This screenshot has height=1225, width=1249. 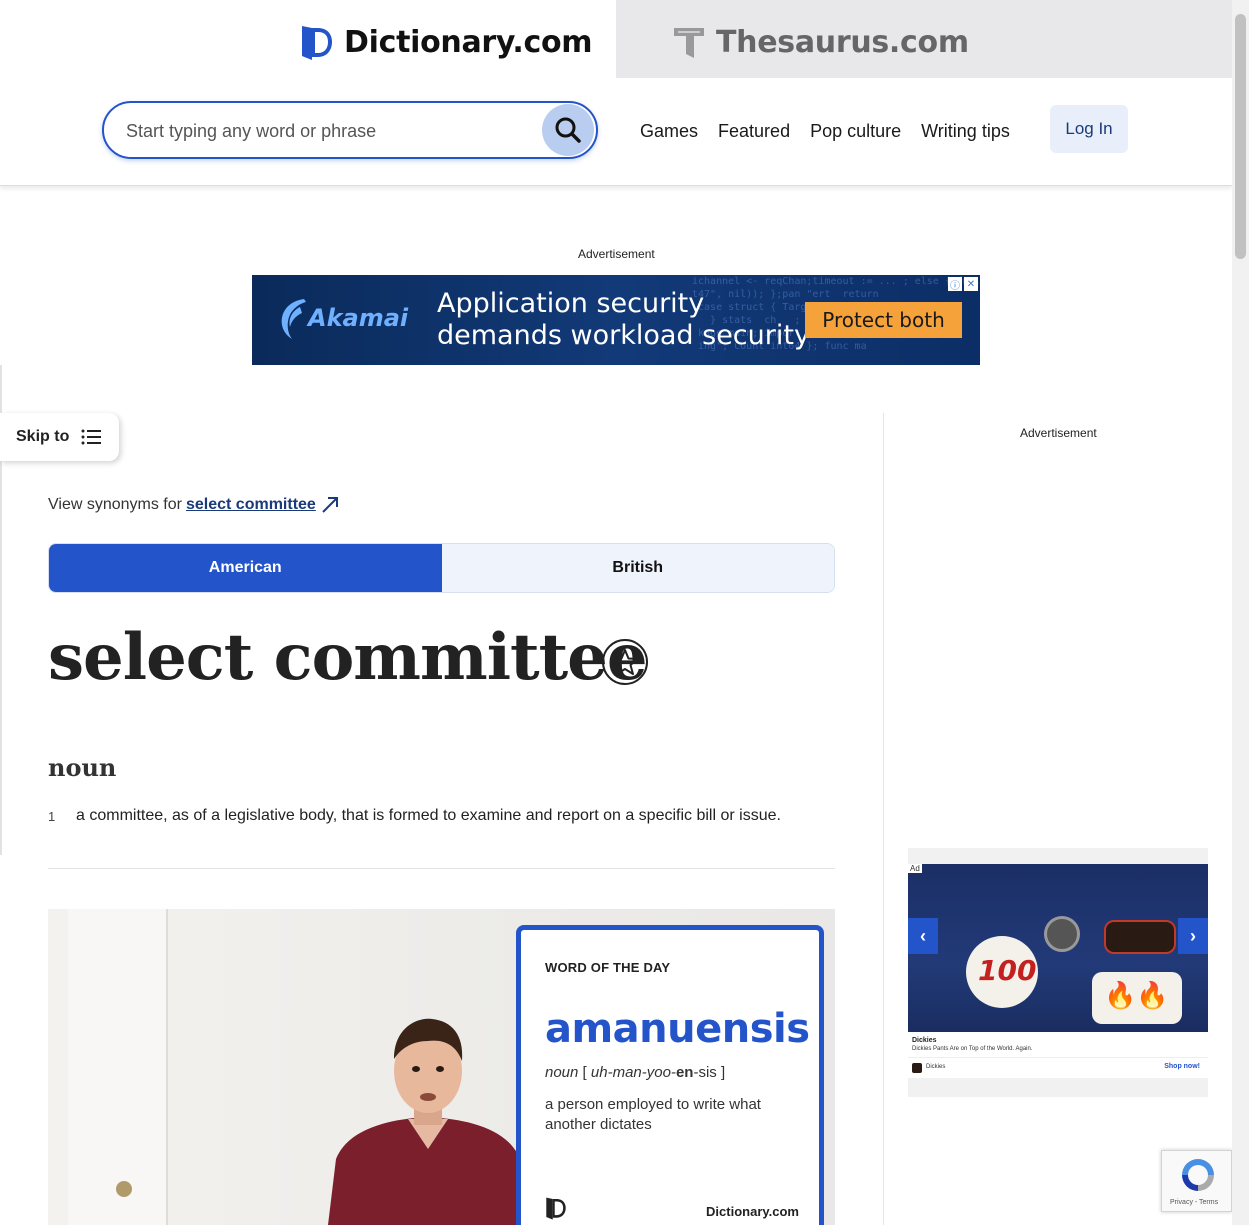 What do you see at coordinates (971, 284) in the screenshot?
I see `ad-close-icon: ✕` at bounding box center [971, 284].